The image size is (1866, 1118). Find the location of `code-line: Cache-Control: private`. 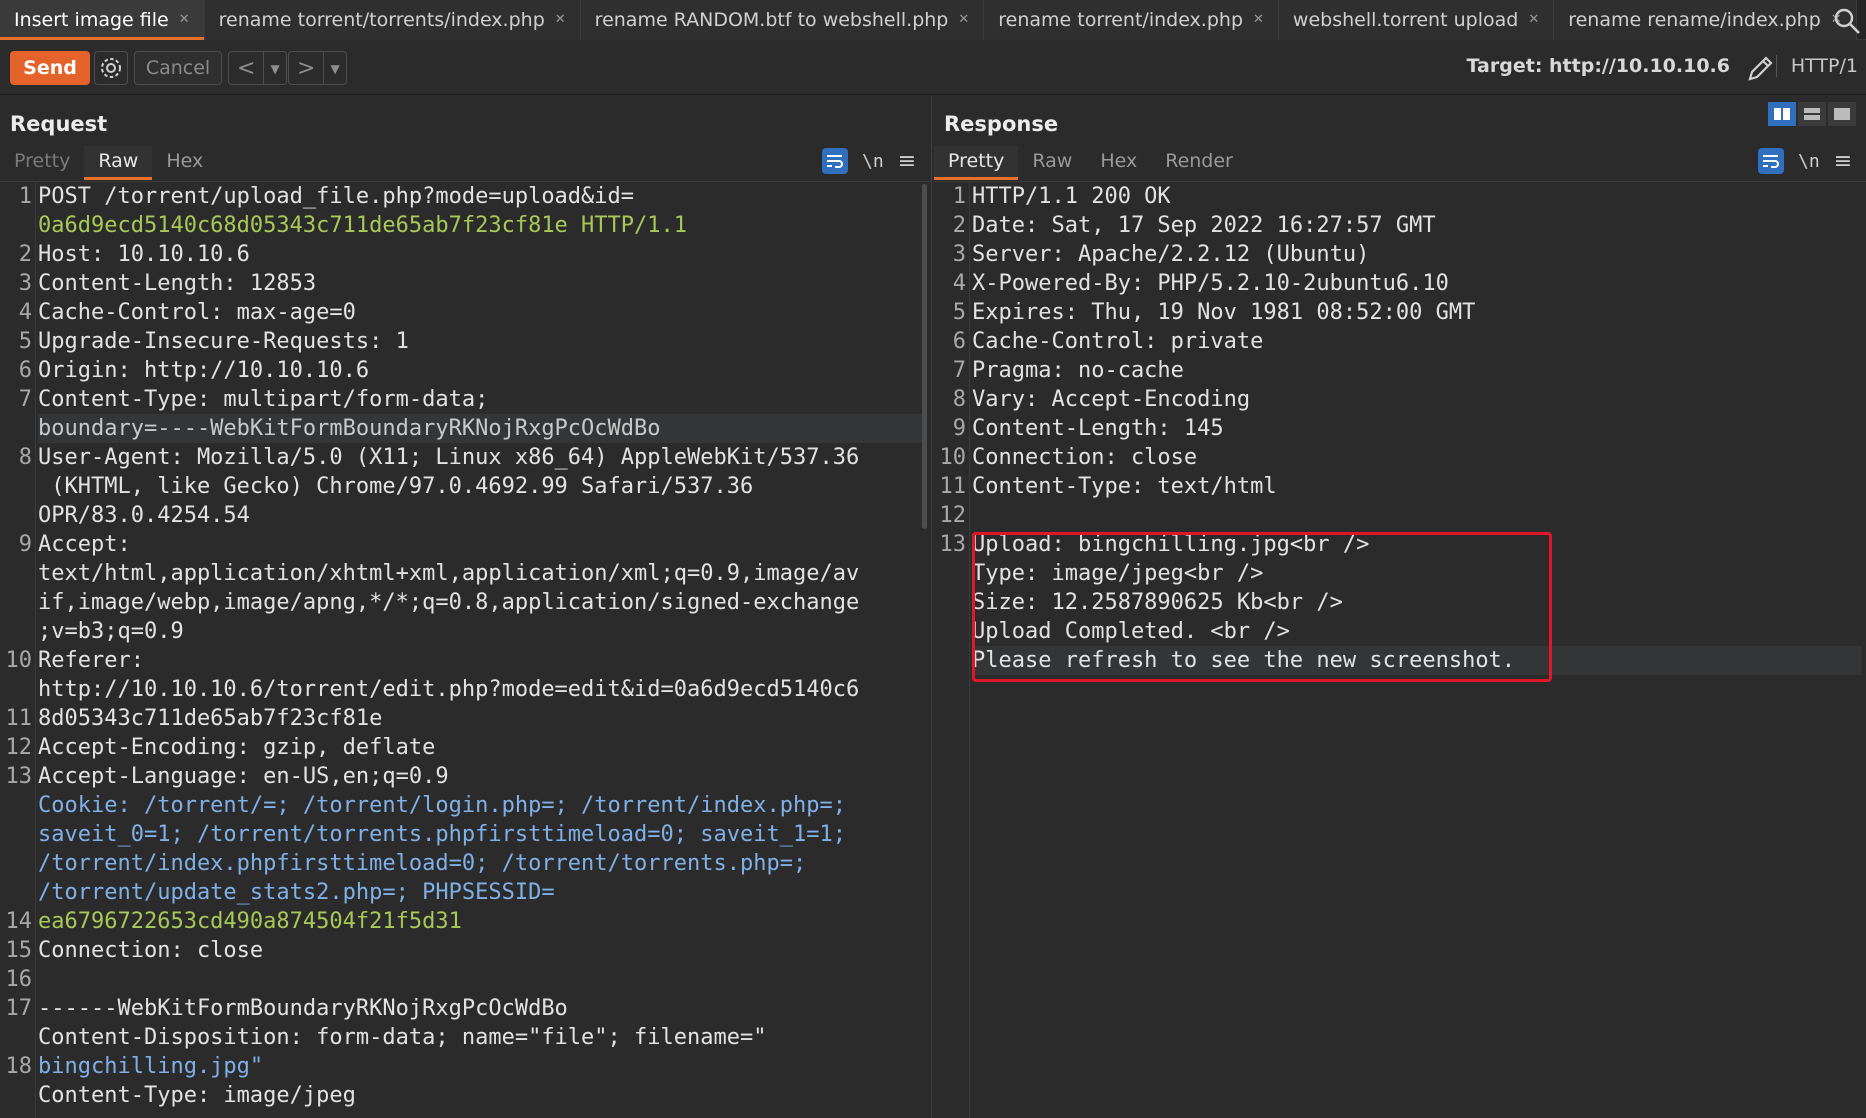

code-line: Cache-Control: private is located at coordinates (1118, 341).